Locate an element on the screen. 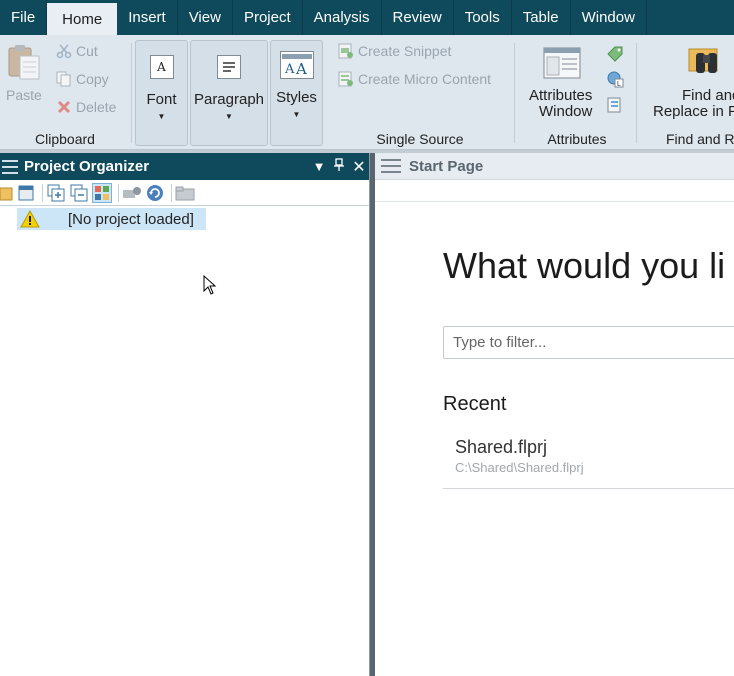 Image resolution: width=734 pixels, height=676 pixels. cut-label: Cut is located at coordinates (87, 51).